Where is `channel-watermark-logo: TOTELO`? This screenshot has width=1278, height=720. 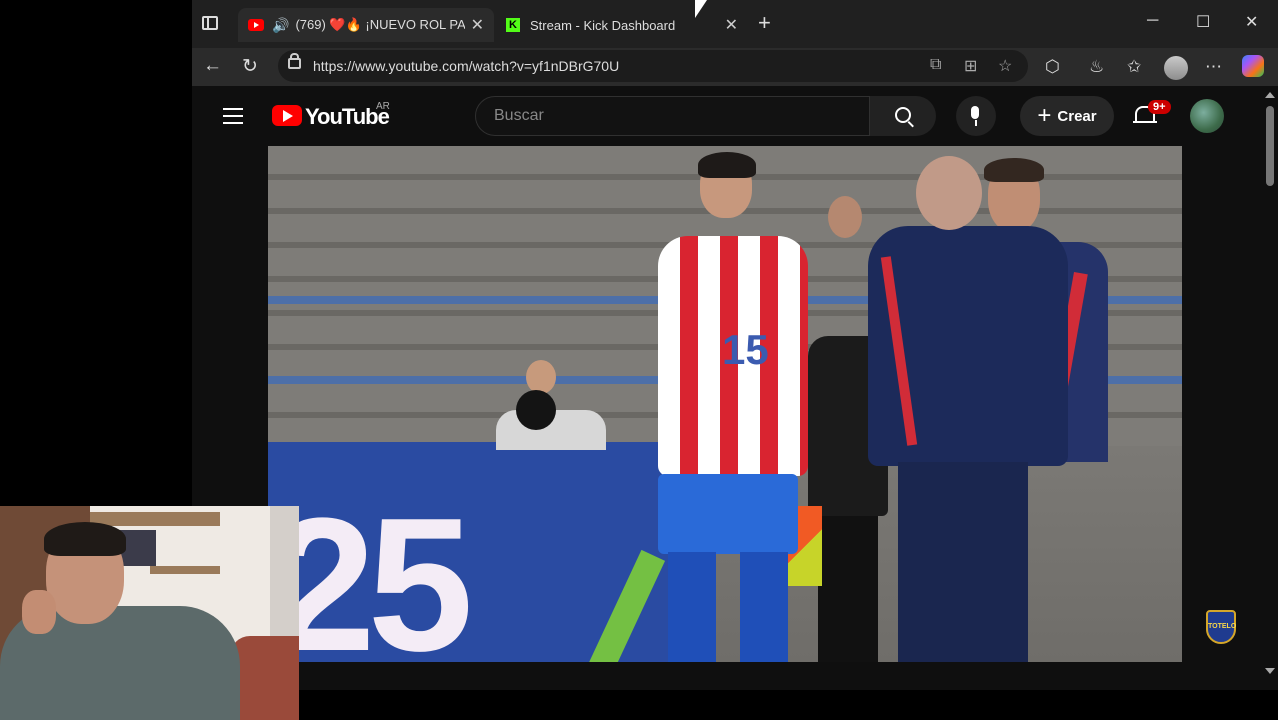 channel-watermark-logo: TOTELO is located at coordinates (1221, 627).